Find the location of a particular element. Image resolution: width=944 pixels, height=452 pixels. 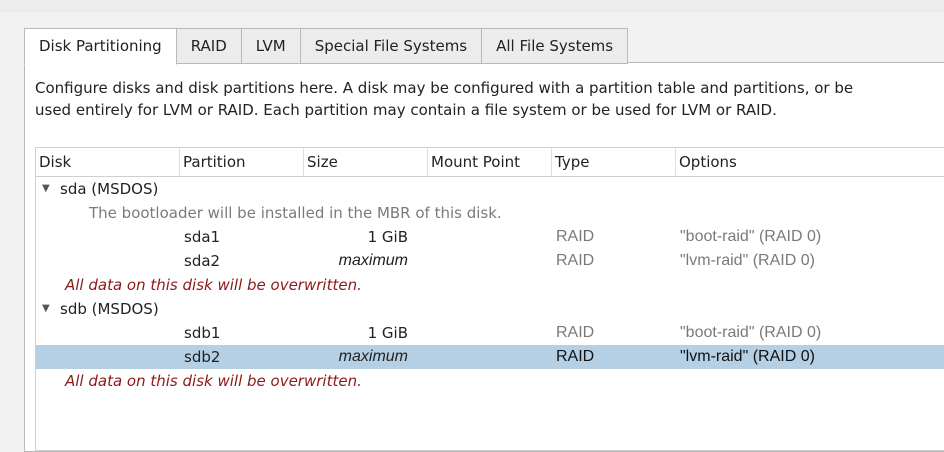

disk-name: sdb (MSDOS) is located at coordinates (109, 309).